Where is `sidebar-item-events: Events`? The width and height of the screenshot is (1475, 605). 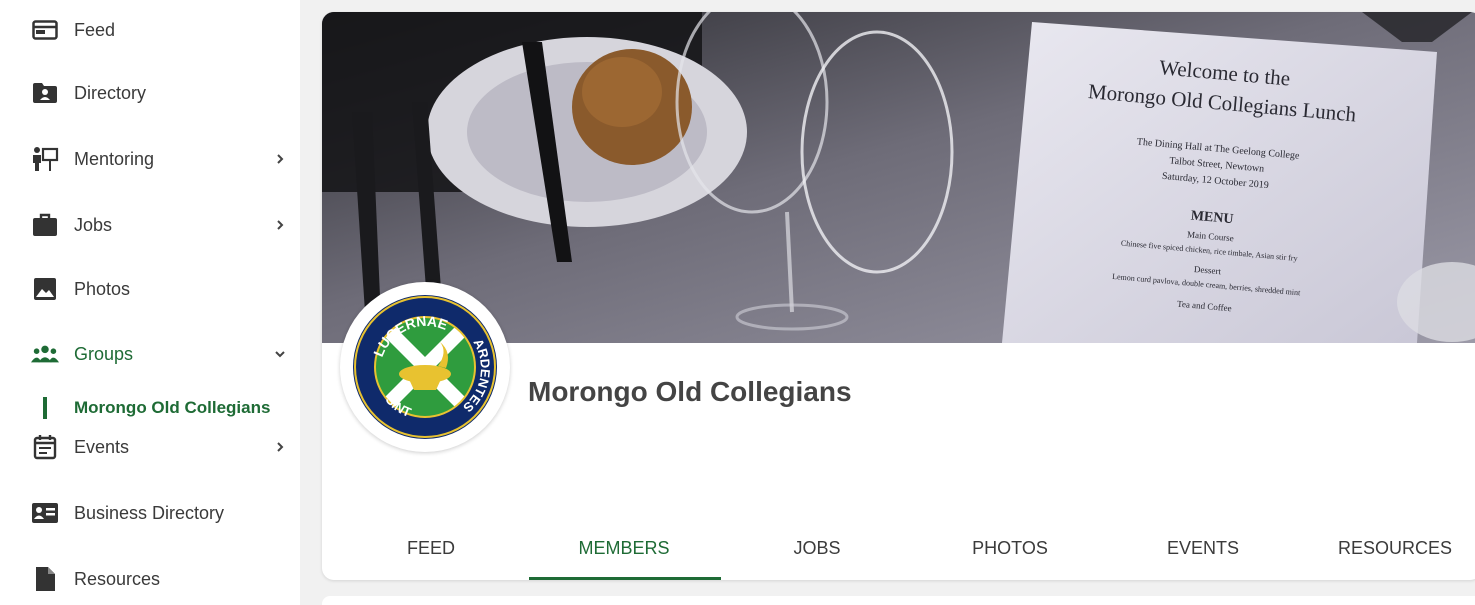
sidebar-item-events: Events is located at coordinates (150, 447).